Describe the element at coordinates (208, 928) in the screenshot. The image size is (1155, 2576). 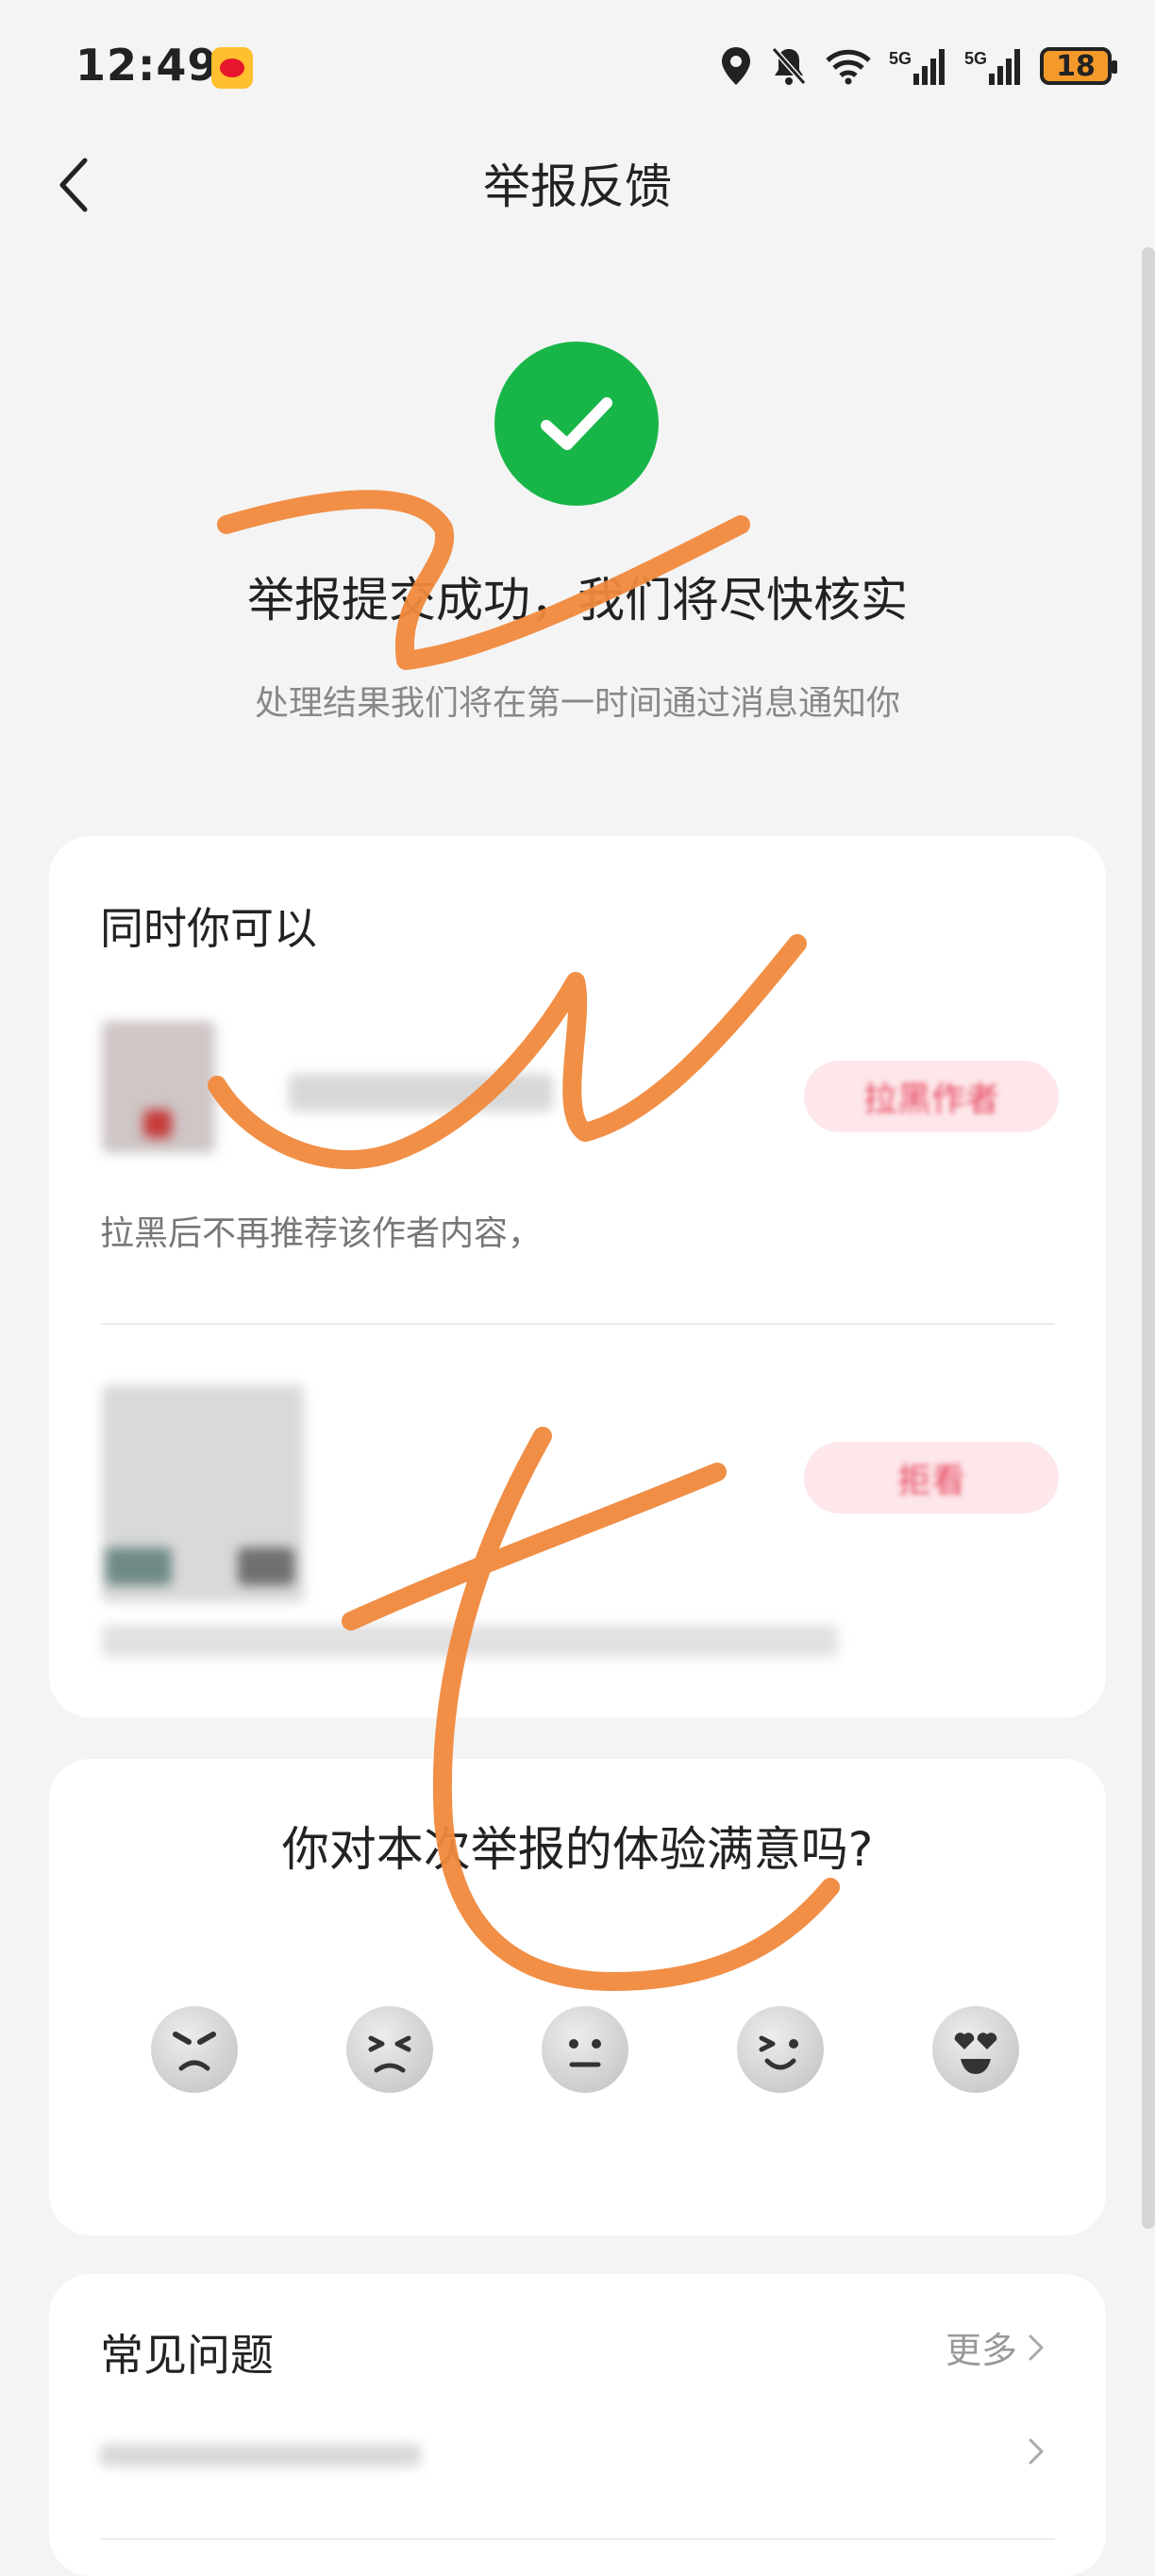
I see `actions-title: 同时你可以` at that location.